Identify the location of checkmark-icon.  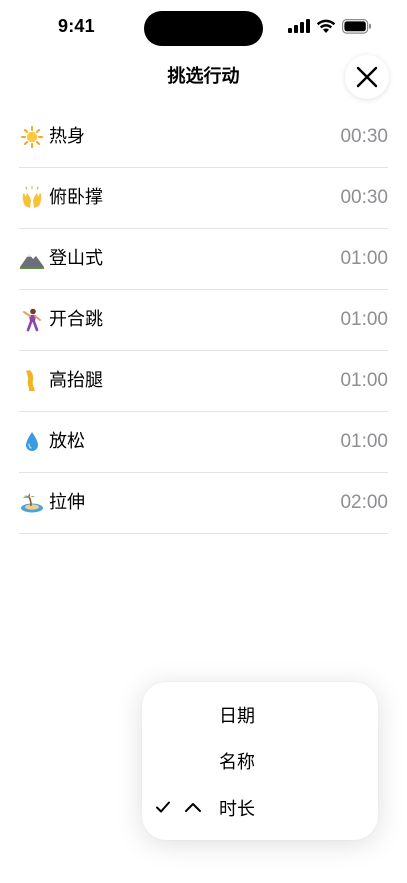
(163, 807).